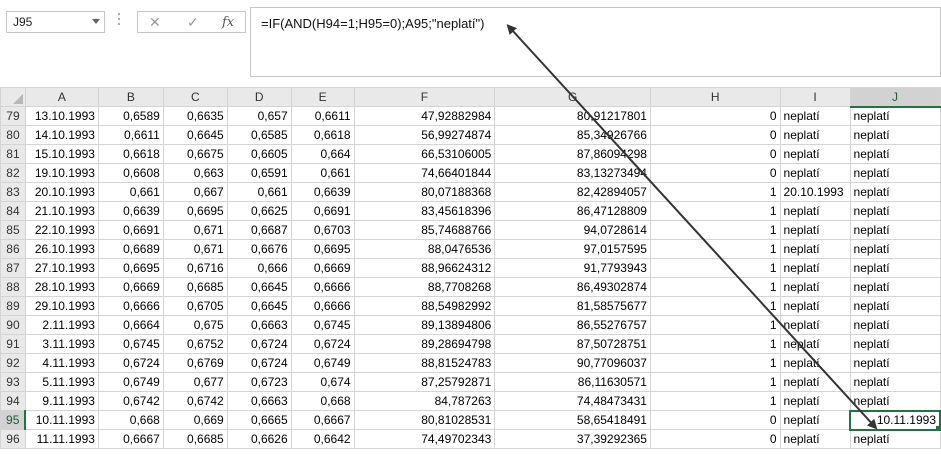 The width and height of the screenshot is (941, 467). What do you see at coordinates (424, 401) in the screenshot?
I see `cell-f94: 84,787263` at bounding box center [424, 401].